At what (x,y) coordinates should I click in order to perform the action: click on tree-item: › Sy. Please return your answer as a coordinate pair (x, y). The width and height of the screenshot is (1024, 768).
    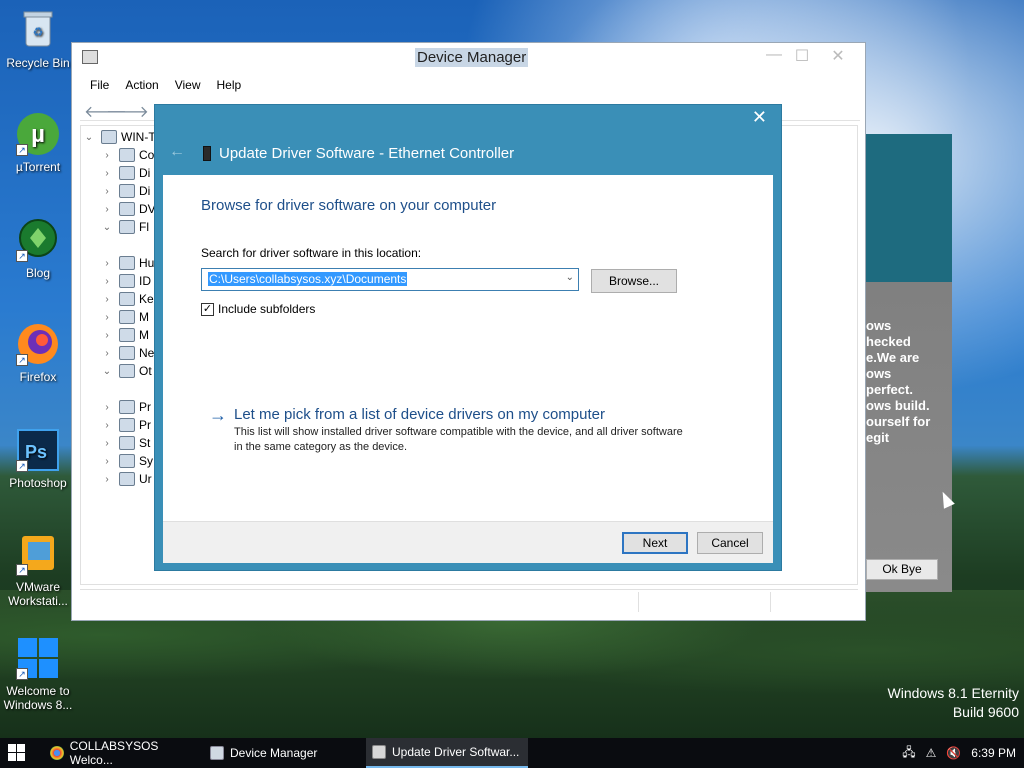
    Looking at the image, I should click on (127, 461).